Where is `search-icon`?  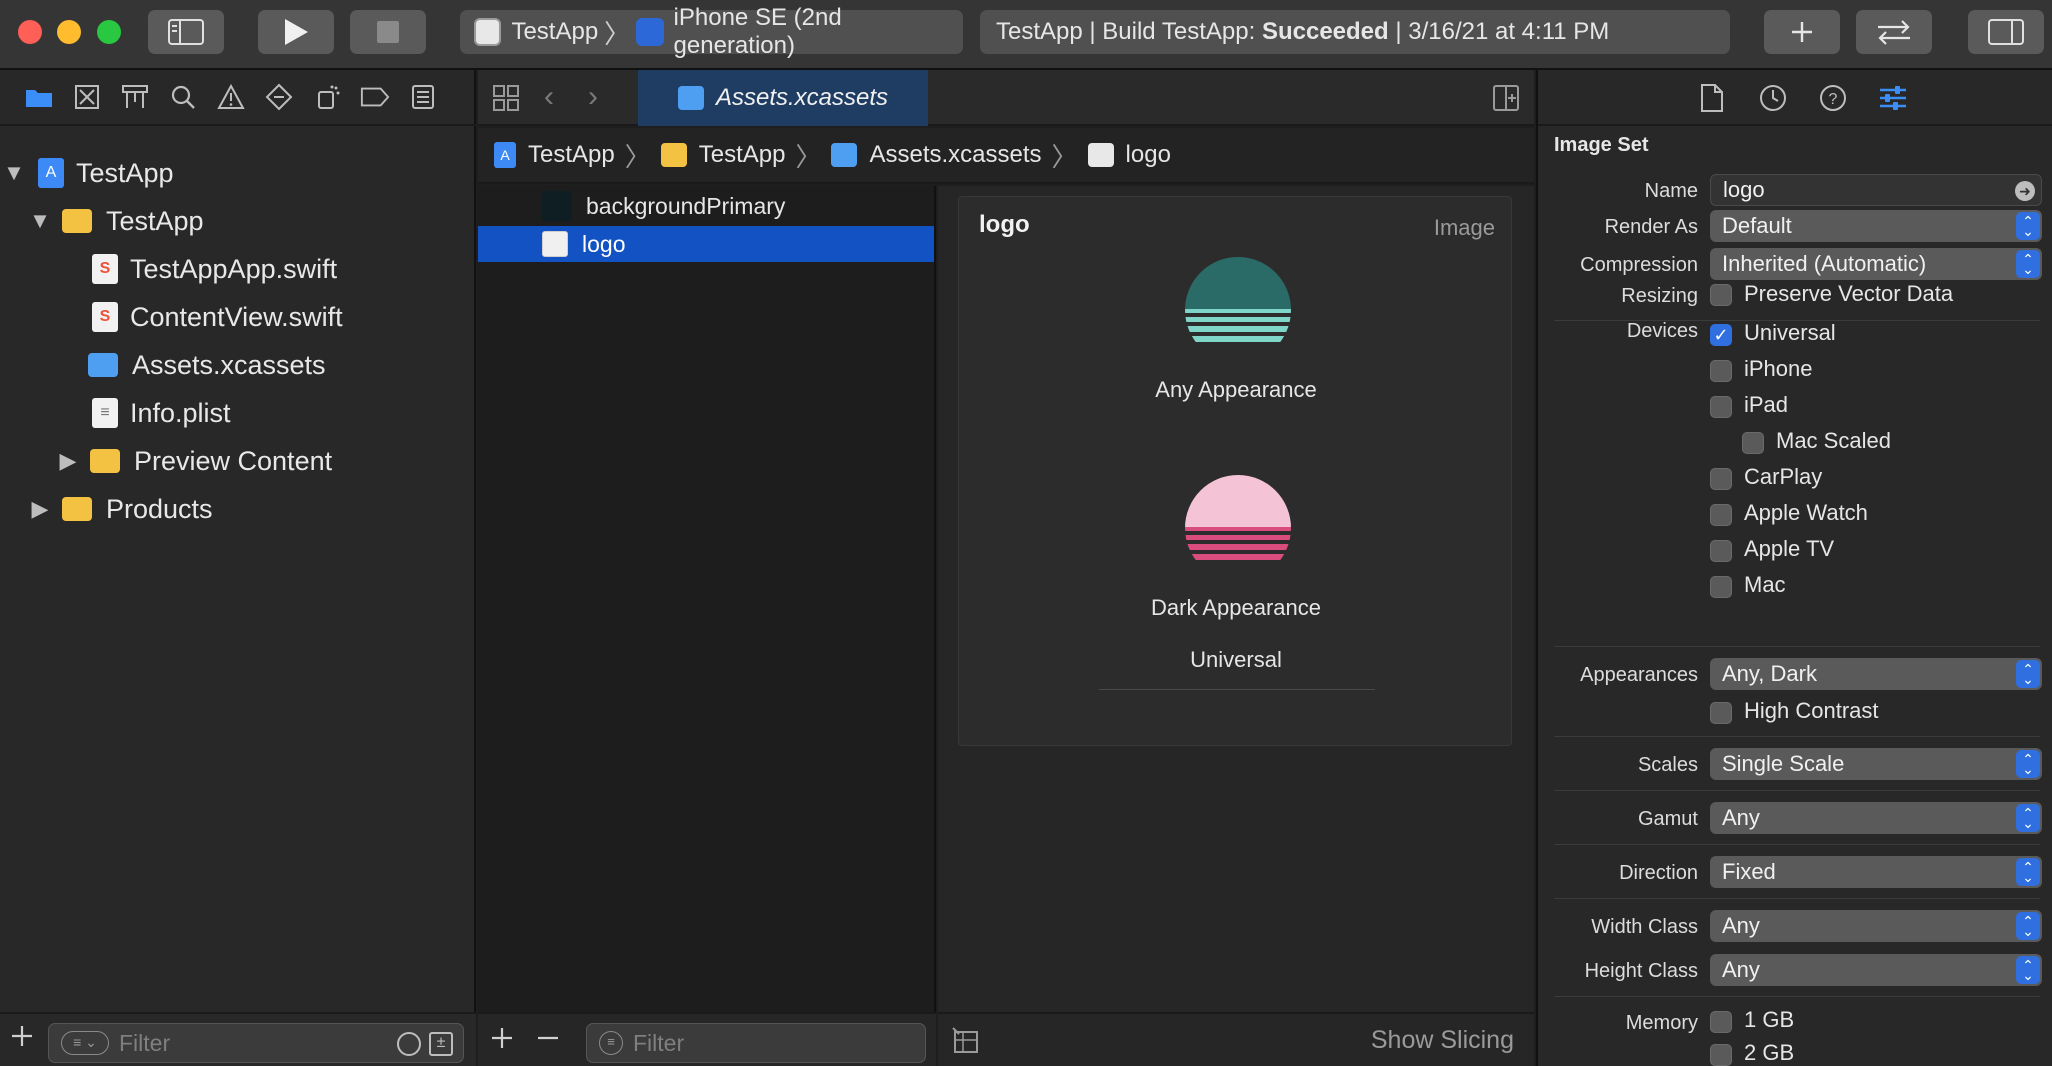 search-icon is located at coordinates (183, 97).